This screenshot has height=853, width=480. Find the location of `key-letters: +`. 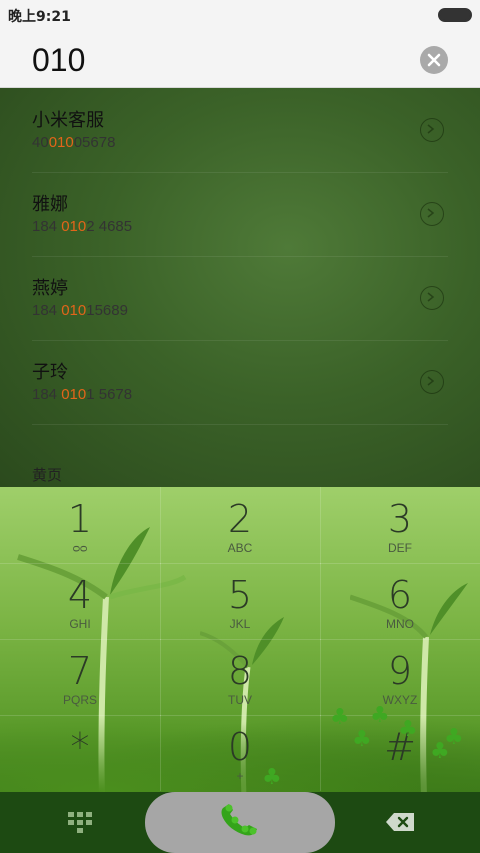

key-letters: + is located at coordinates (240, 776).